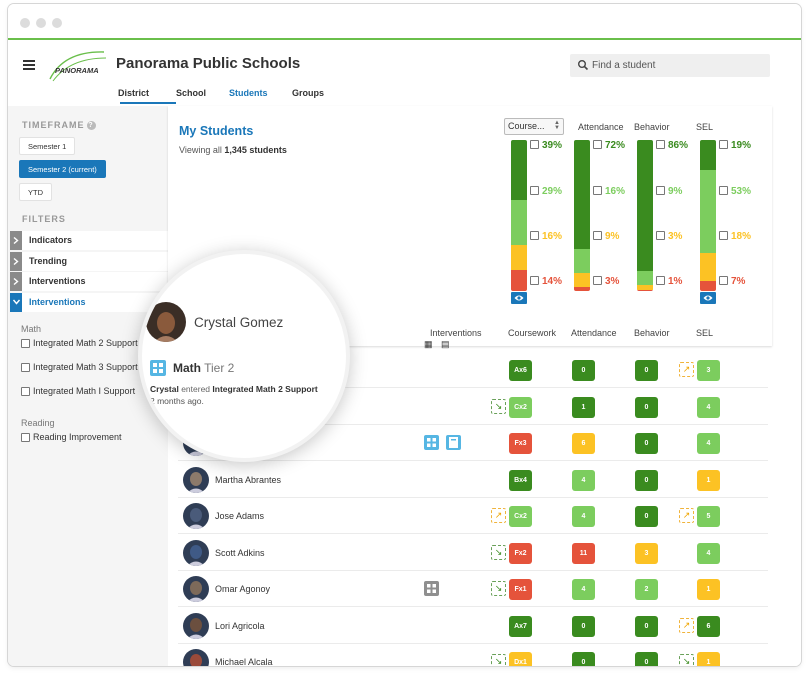 Image resolution: width=810 pixels, height=673 pixels. Describe the element at coordinates (208, 63) in the screenshot. I see `school-name: Panorama Public Schools` at that location.